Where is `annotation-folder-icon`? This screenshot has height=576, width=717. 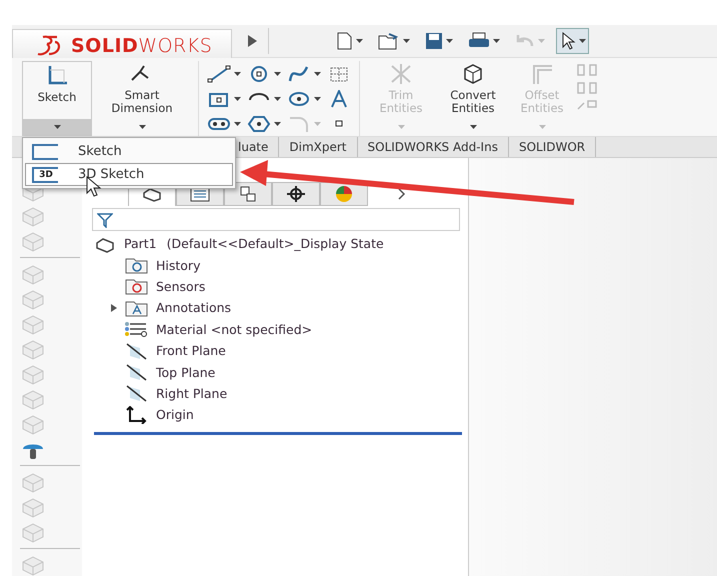
annotation-folder-icon is located at coordinates (137, 307).